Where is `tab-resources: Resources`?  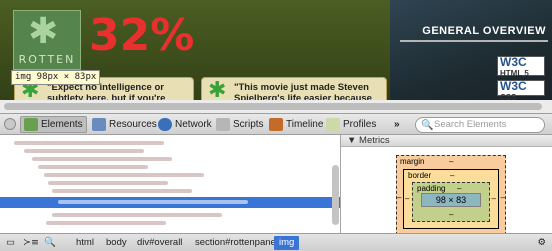
tab-resources: Resources is located at coordinates (124, 124).